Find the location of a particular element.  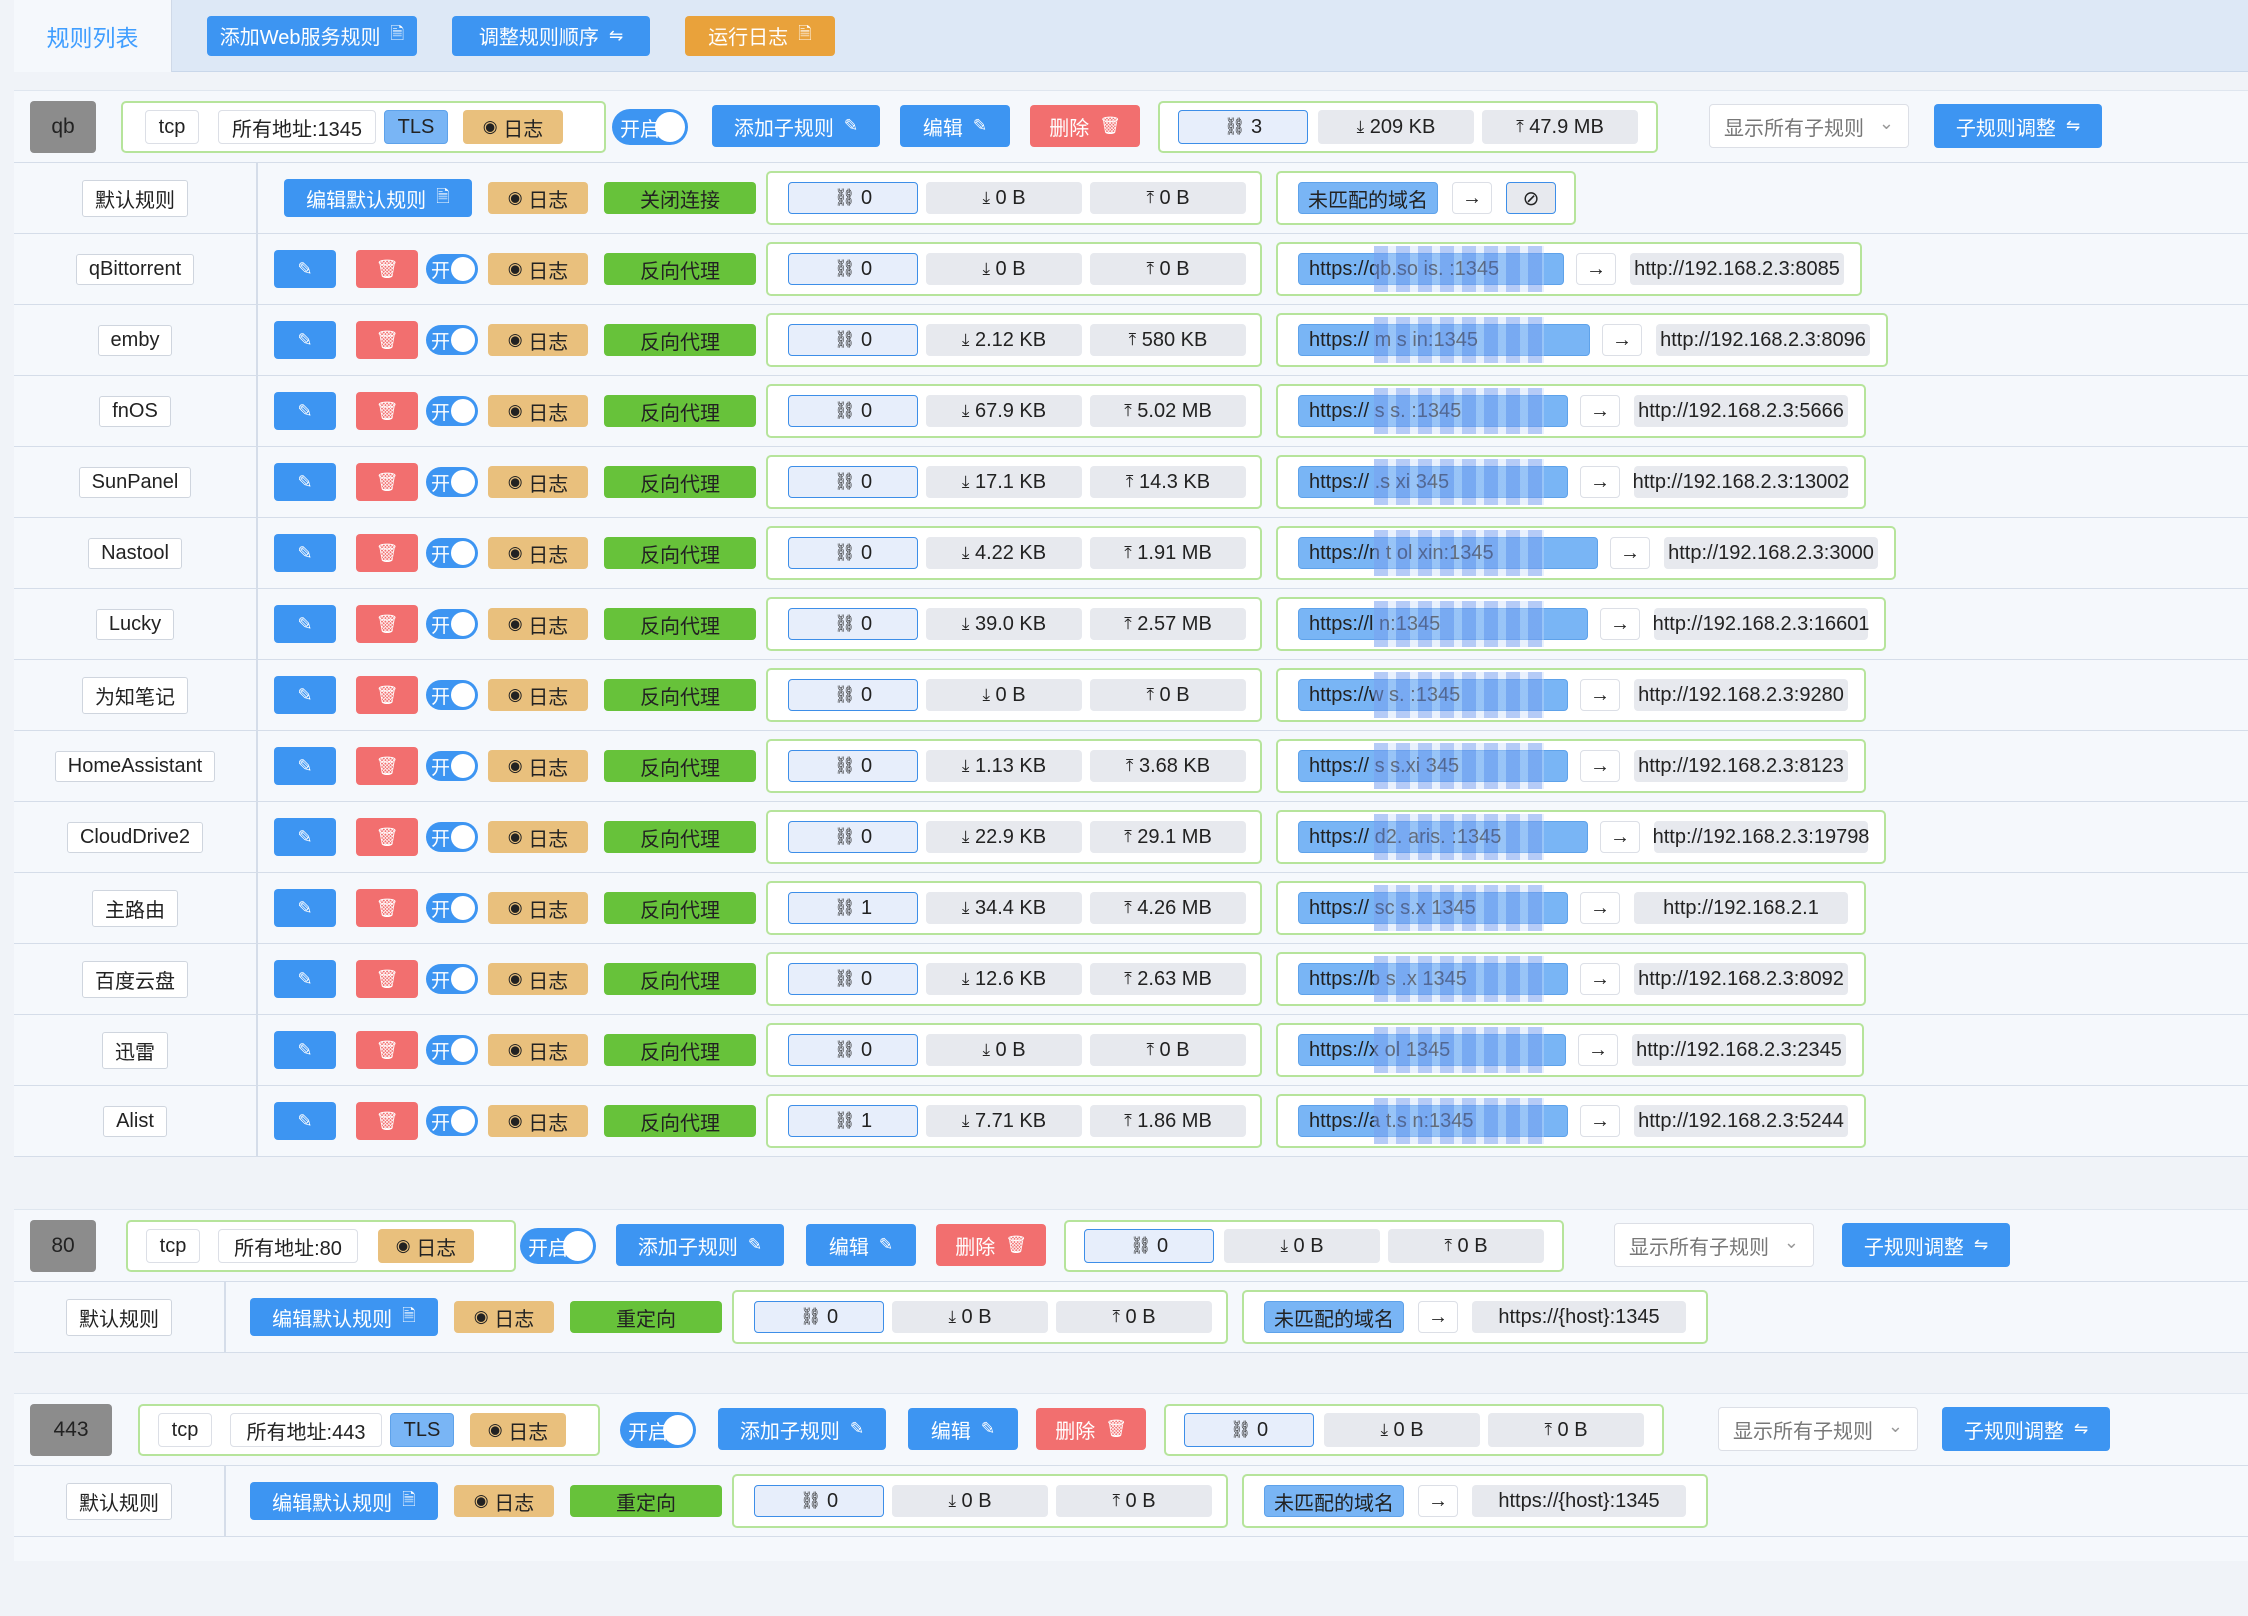

protocol-badge: tcp is located at coordinates (172, 127).